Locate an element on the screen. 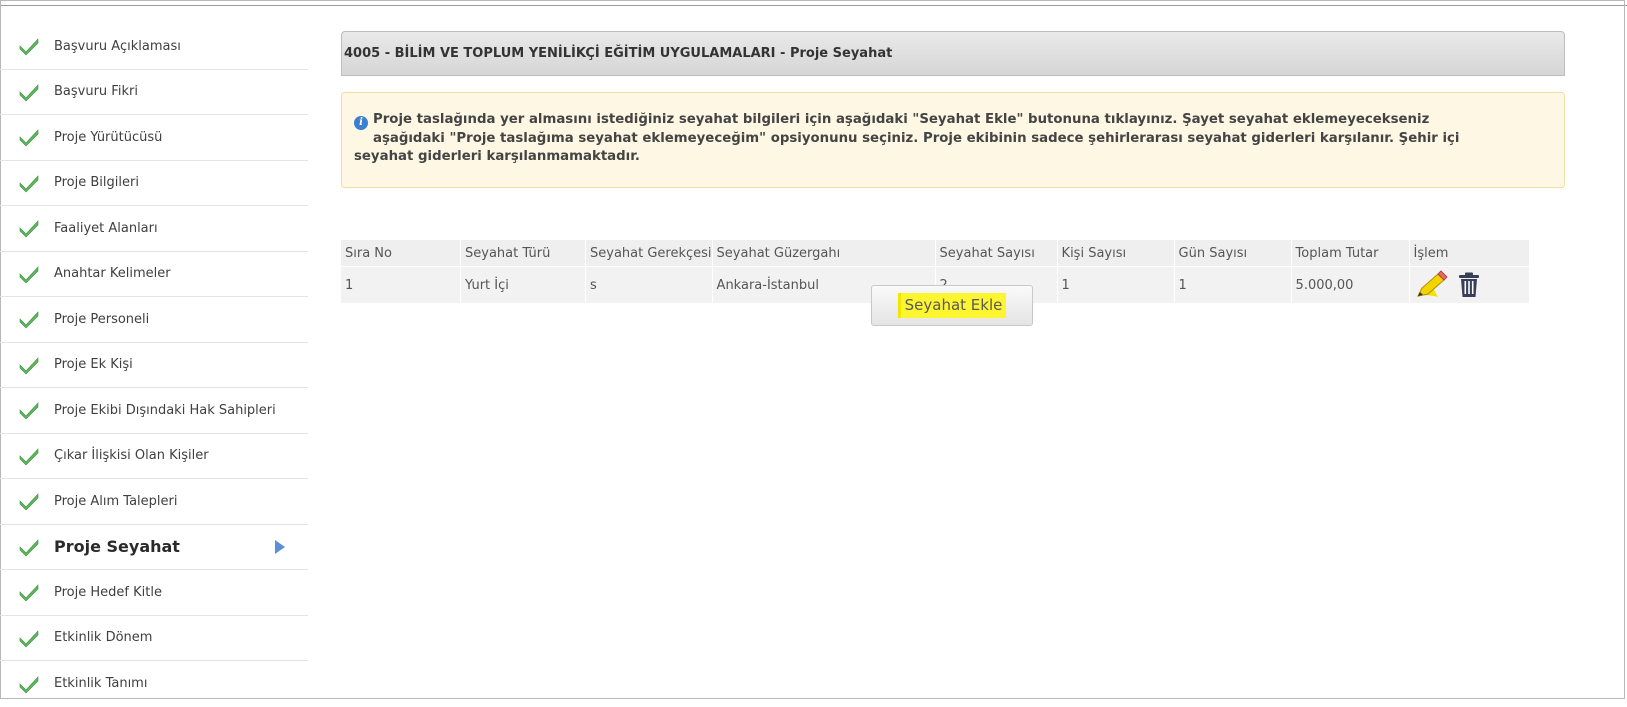 The width and height of the screenshot is (1627, 707). cell-toplam-tutar: 5.000,00 is located at coordinates (1350, 284).